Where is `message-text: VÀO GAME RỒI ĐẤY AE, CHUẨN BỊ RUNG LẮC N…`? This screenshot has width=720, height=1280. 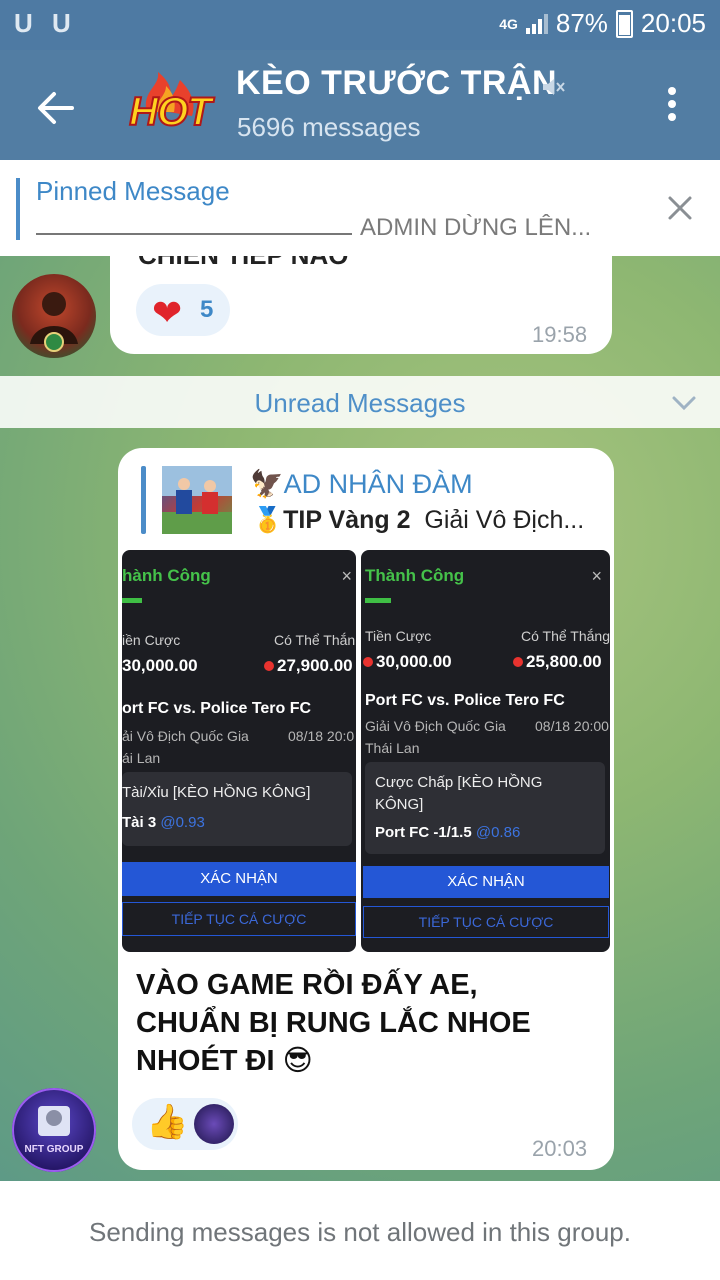
message-text: VÀO GAME RỒI ĐẤY AE, CHUẨN BỊ RUNG LẮC N… is located at coordinates (366, 1023).